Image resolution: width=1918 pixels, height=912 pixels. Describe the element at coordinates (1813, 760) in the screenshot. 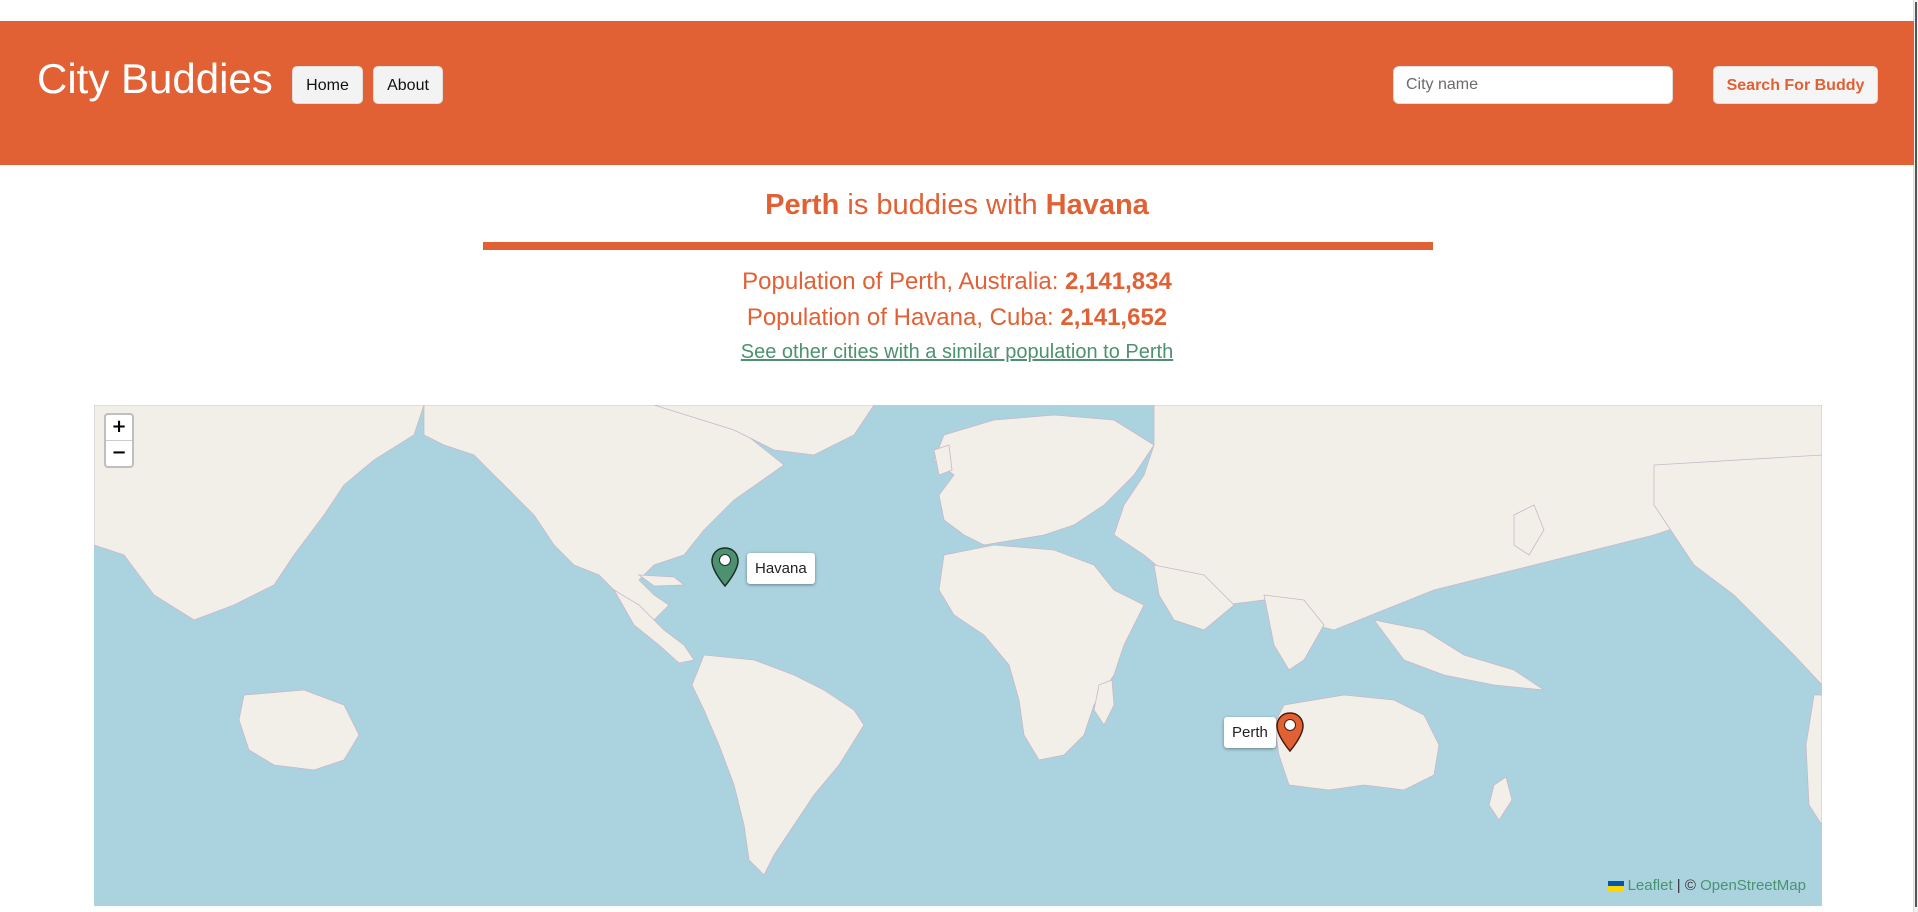

I see `land-south-america-east-wrap` at that location.